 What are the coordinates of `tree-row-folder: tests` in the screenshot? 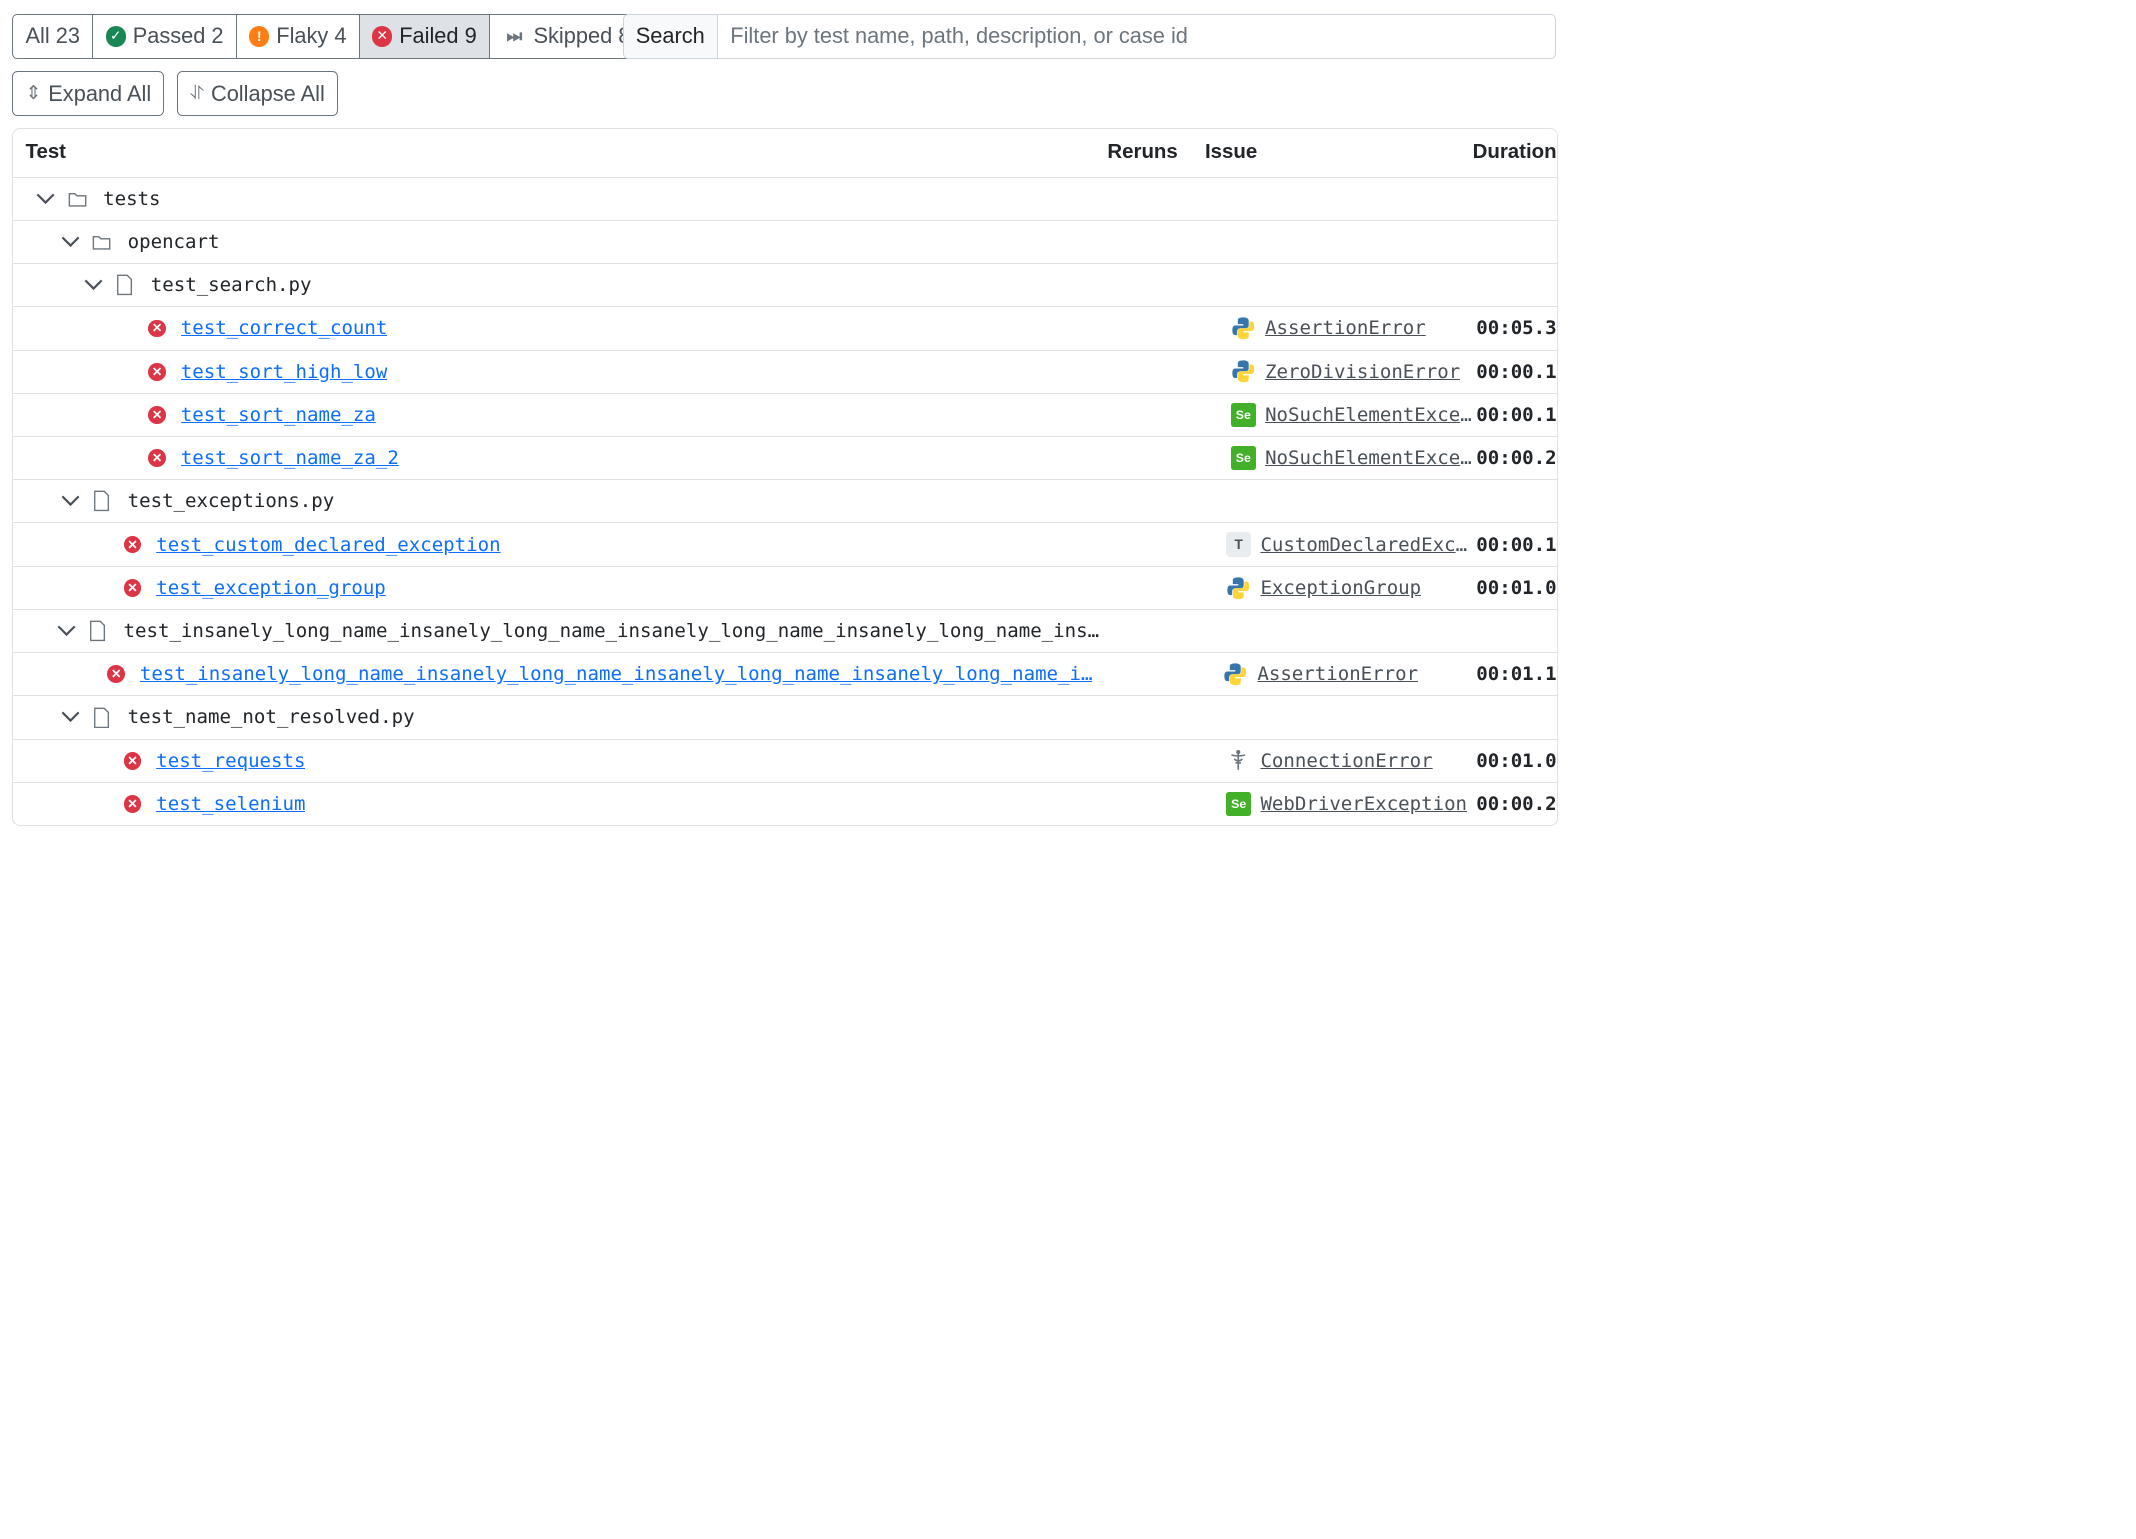 It's located at (785, 199).